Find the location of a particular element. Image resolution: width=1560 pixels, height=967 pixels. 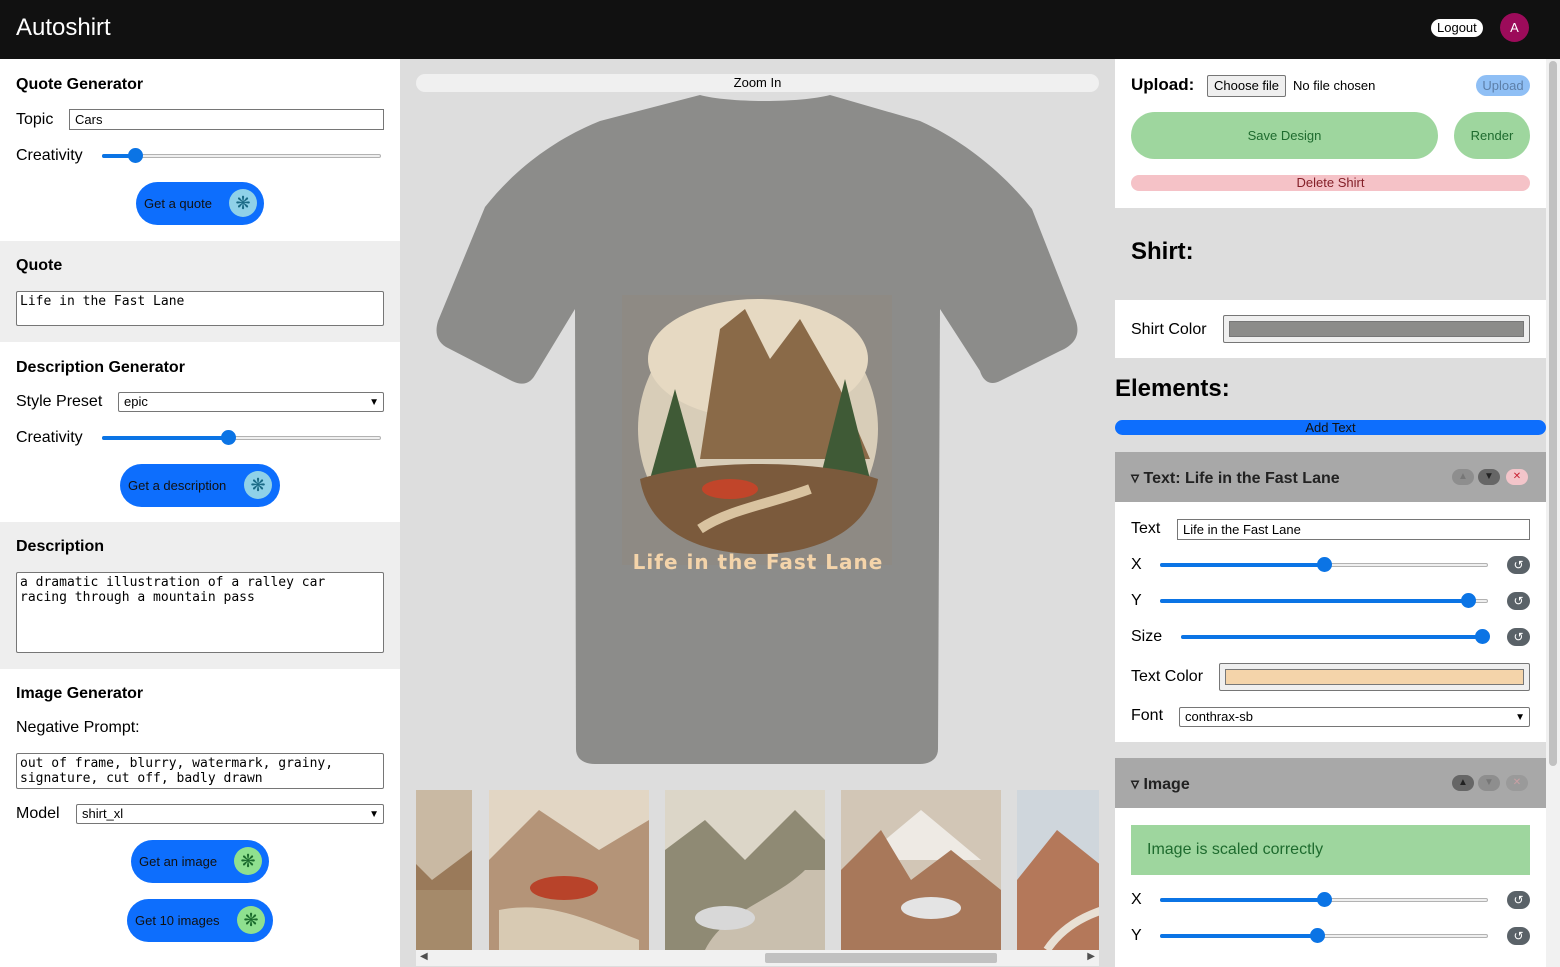

get-10-images-button: Get 10 images ❋ is located at coordinates (200, 920).